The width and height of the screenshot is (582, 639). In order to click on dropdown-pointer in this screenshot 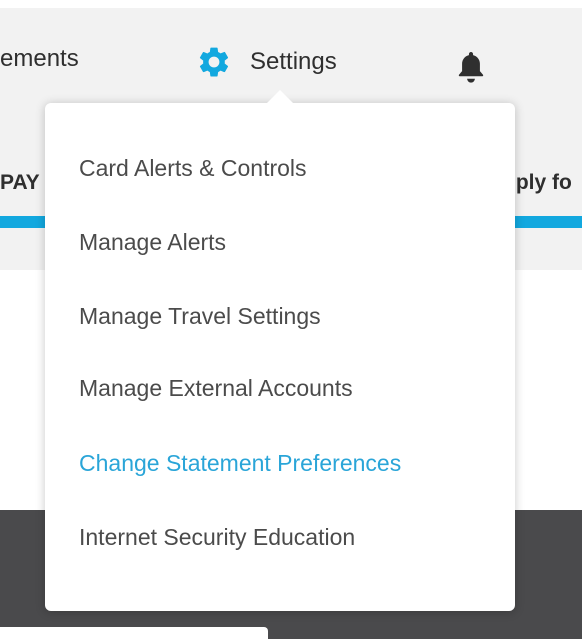, I will do `click(280, 97)`.